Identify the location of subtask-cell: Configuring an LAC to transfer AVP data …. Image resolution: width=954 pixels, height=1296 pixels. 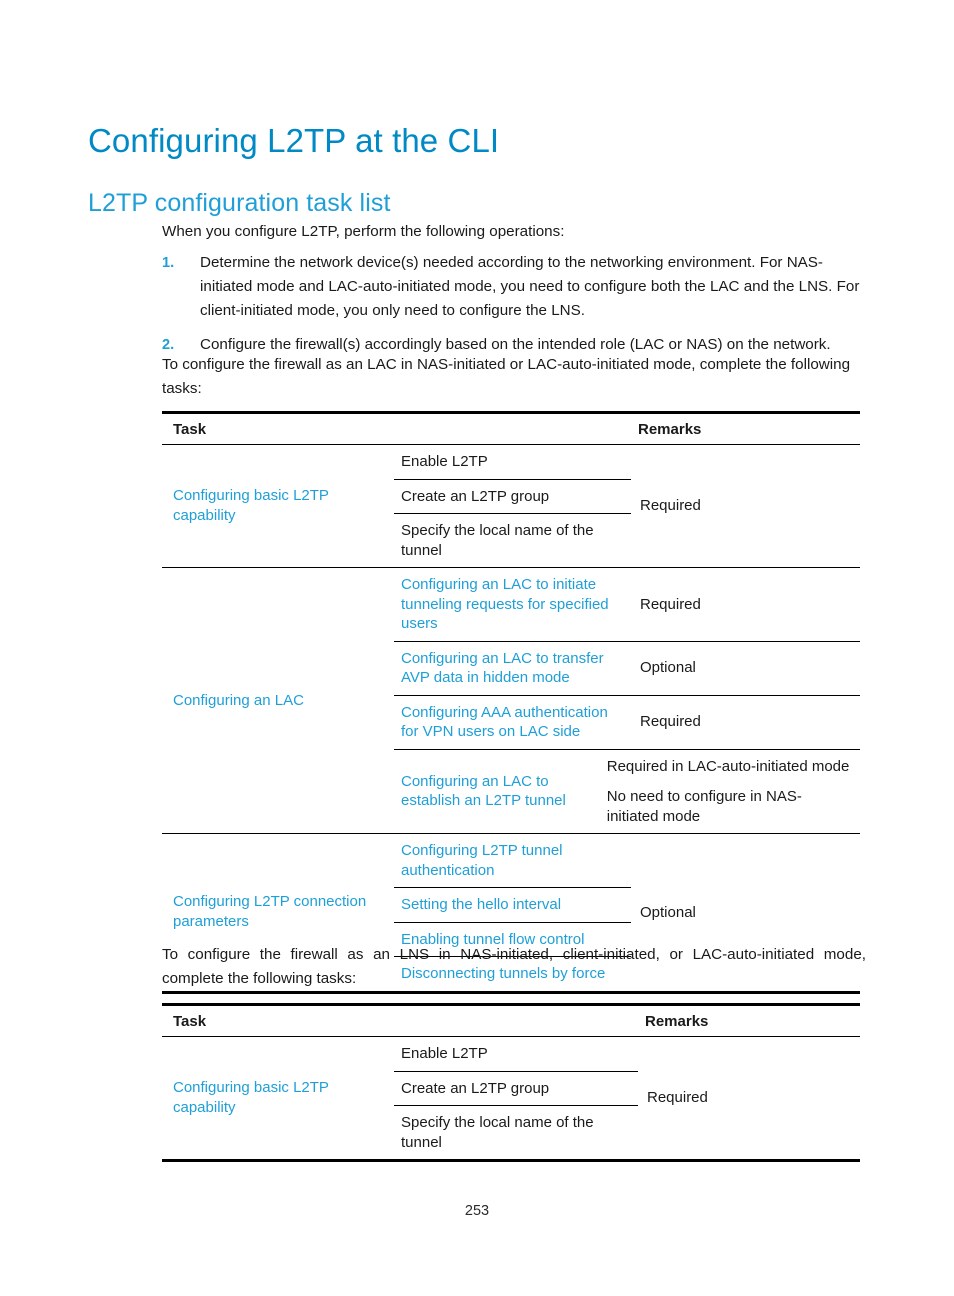
(512, 668).